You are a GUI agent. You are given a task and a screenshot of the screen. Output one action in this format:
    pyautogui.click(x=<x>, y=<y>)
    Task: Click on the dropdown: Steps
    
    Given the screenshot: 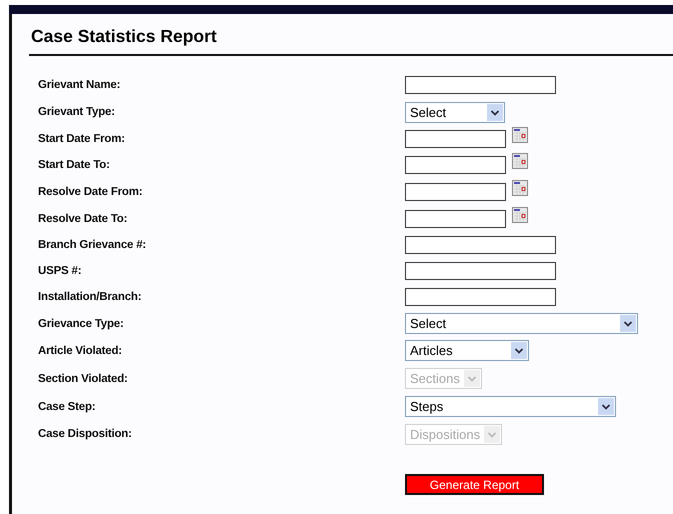 What is the action you would take?
    pyautogui.click(x=510, y=406)
    